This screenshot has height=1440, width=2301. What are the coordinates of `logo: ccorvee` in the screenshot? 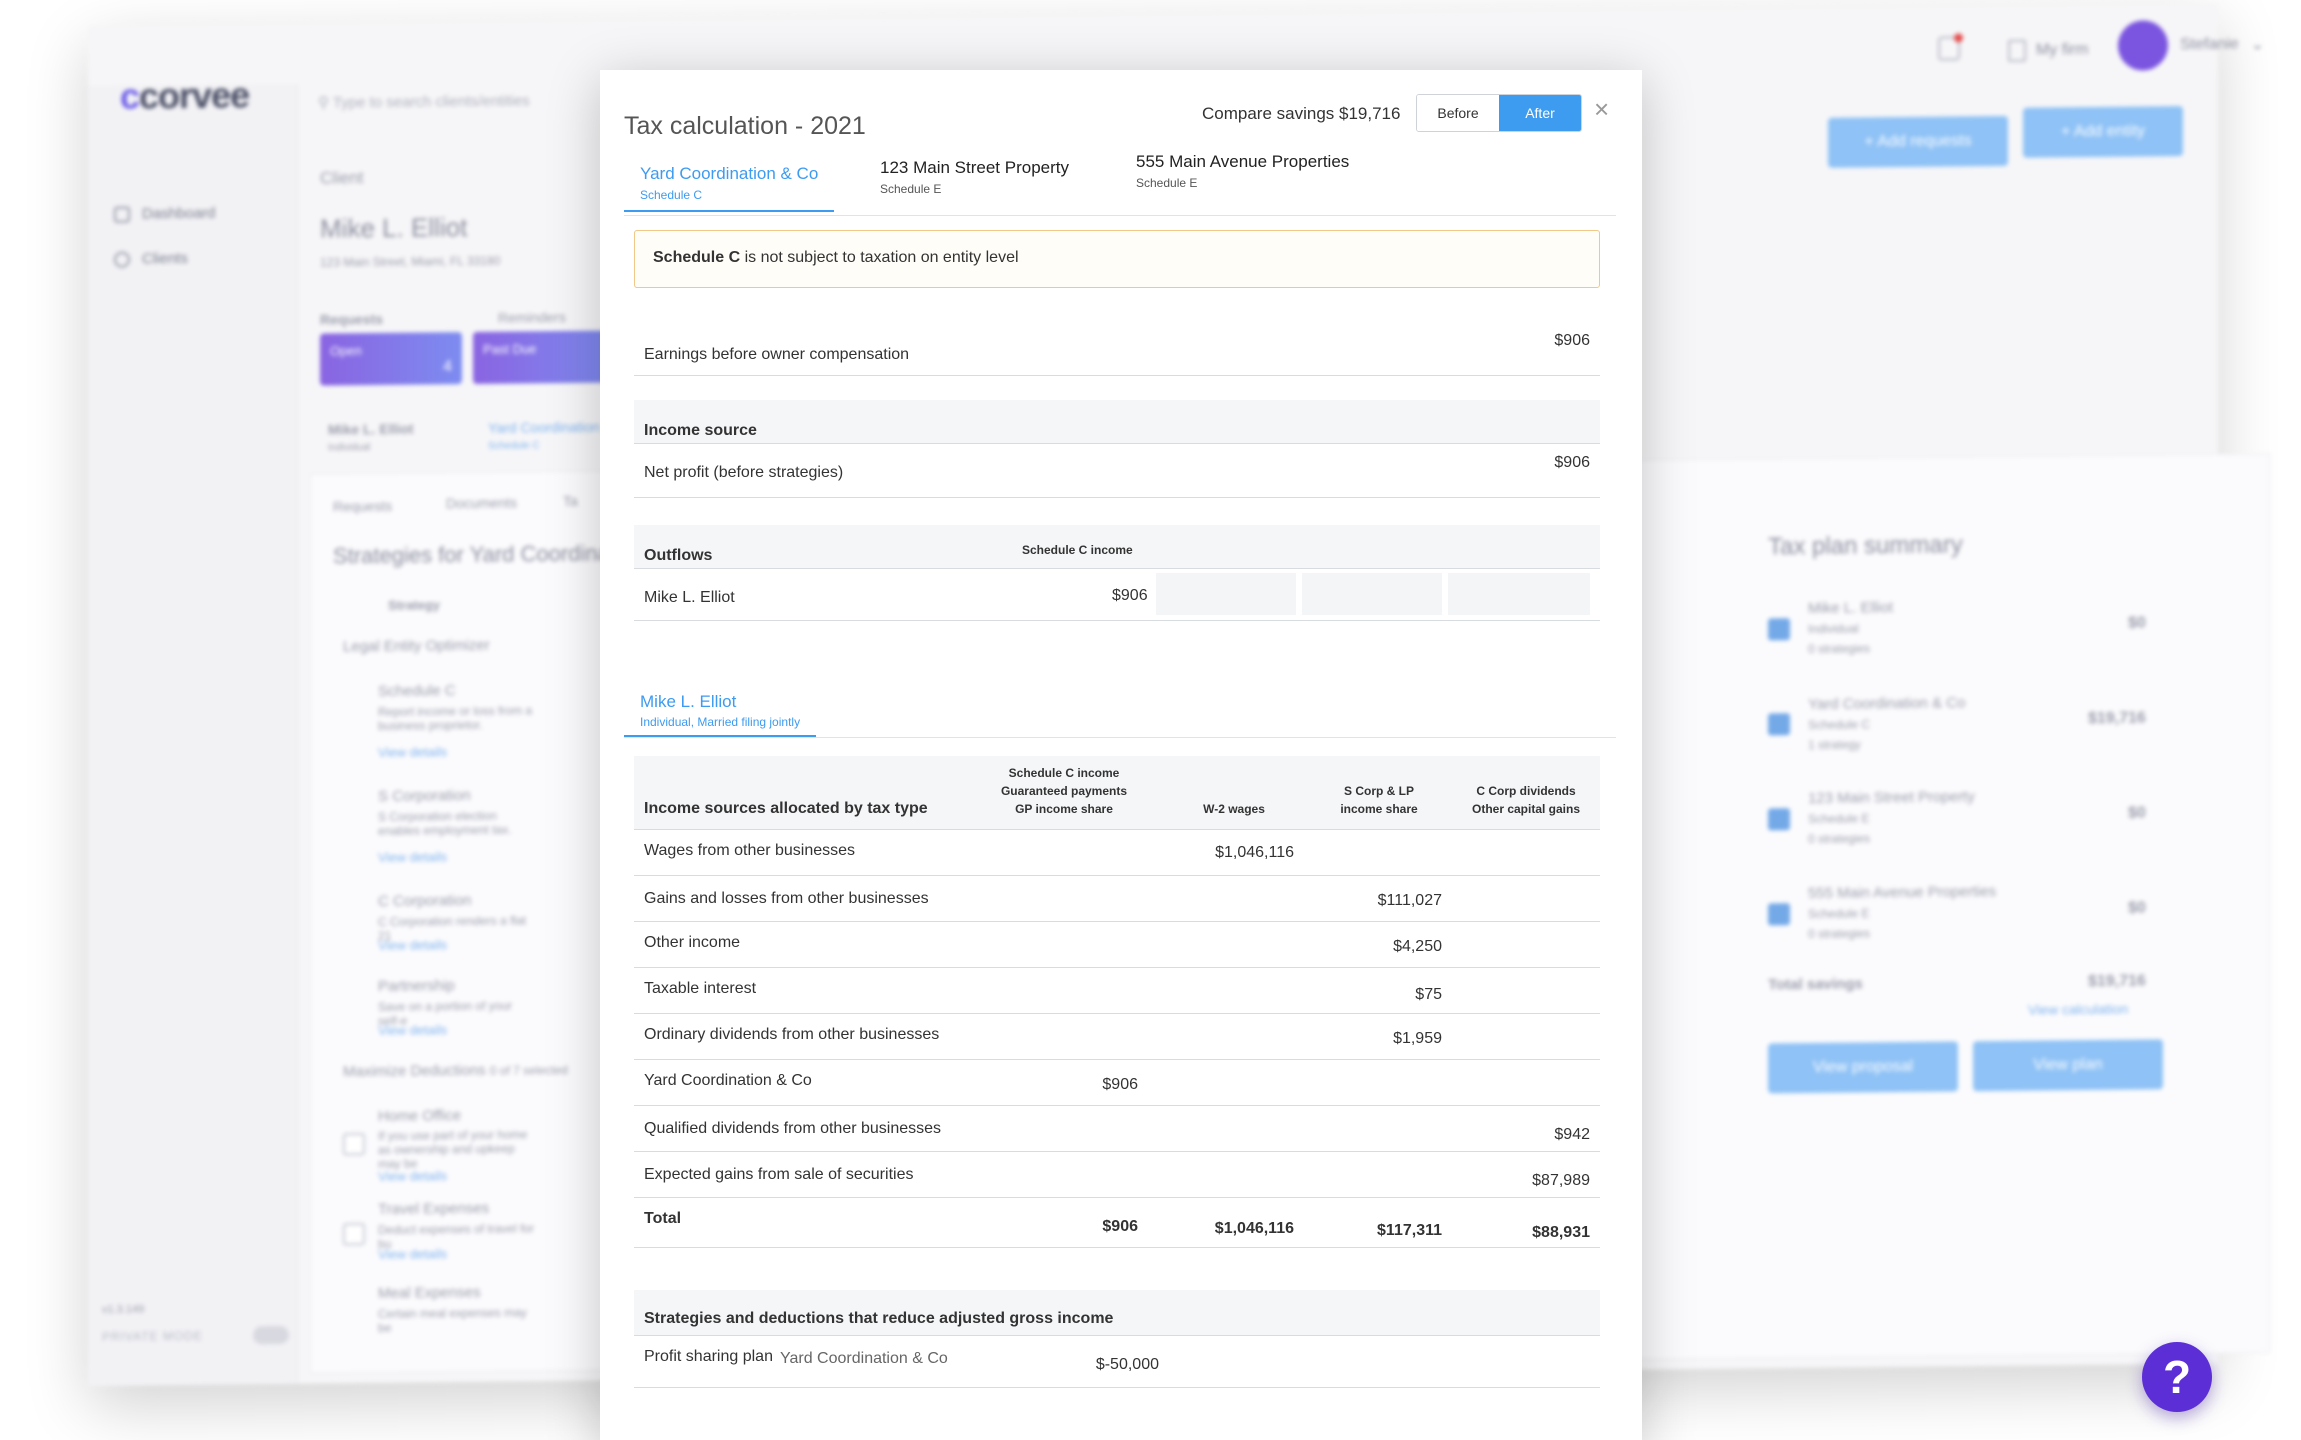 It's located at (185, 95).